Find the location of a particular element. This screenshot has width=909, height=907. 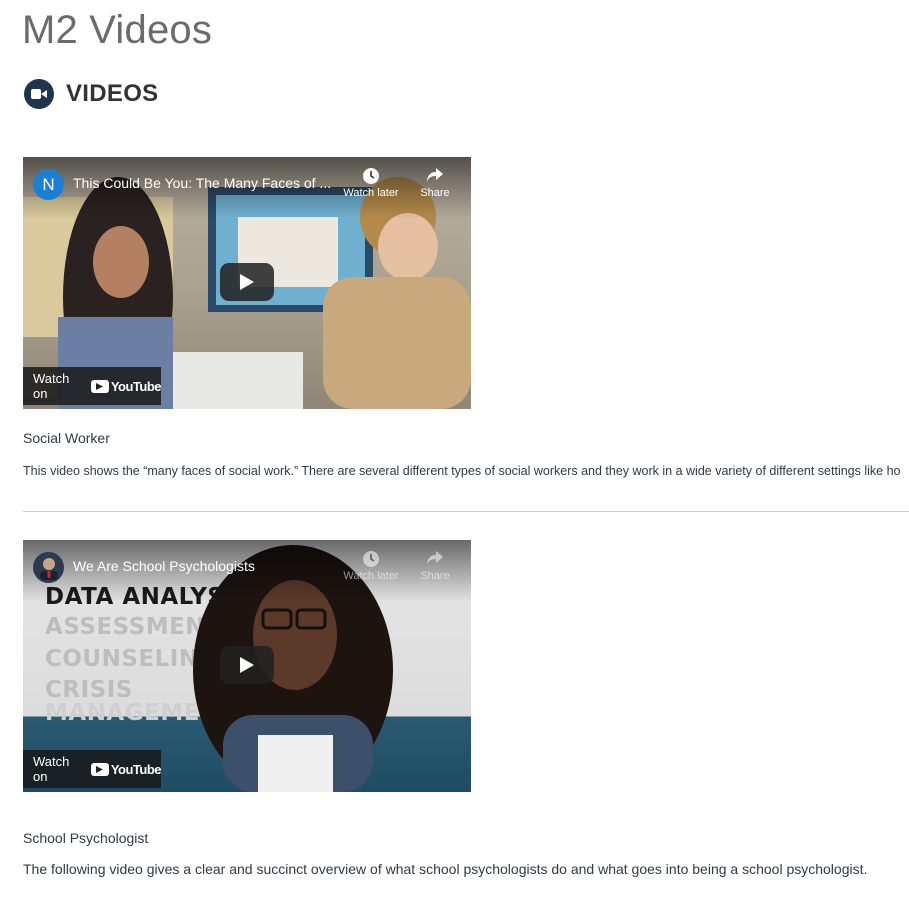

videos-section-header: VIDEOS is located at coordinates (91, 94).